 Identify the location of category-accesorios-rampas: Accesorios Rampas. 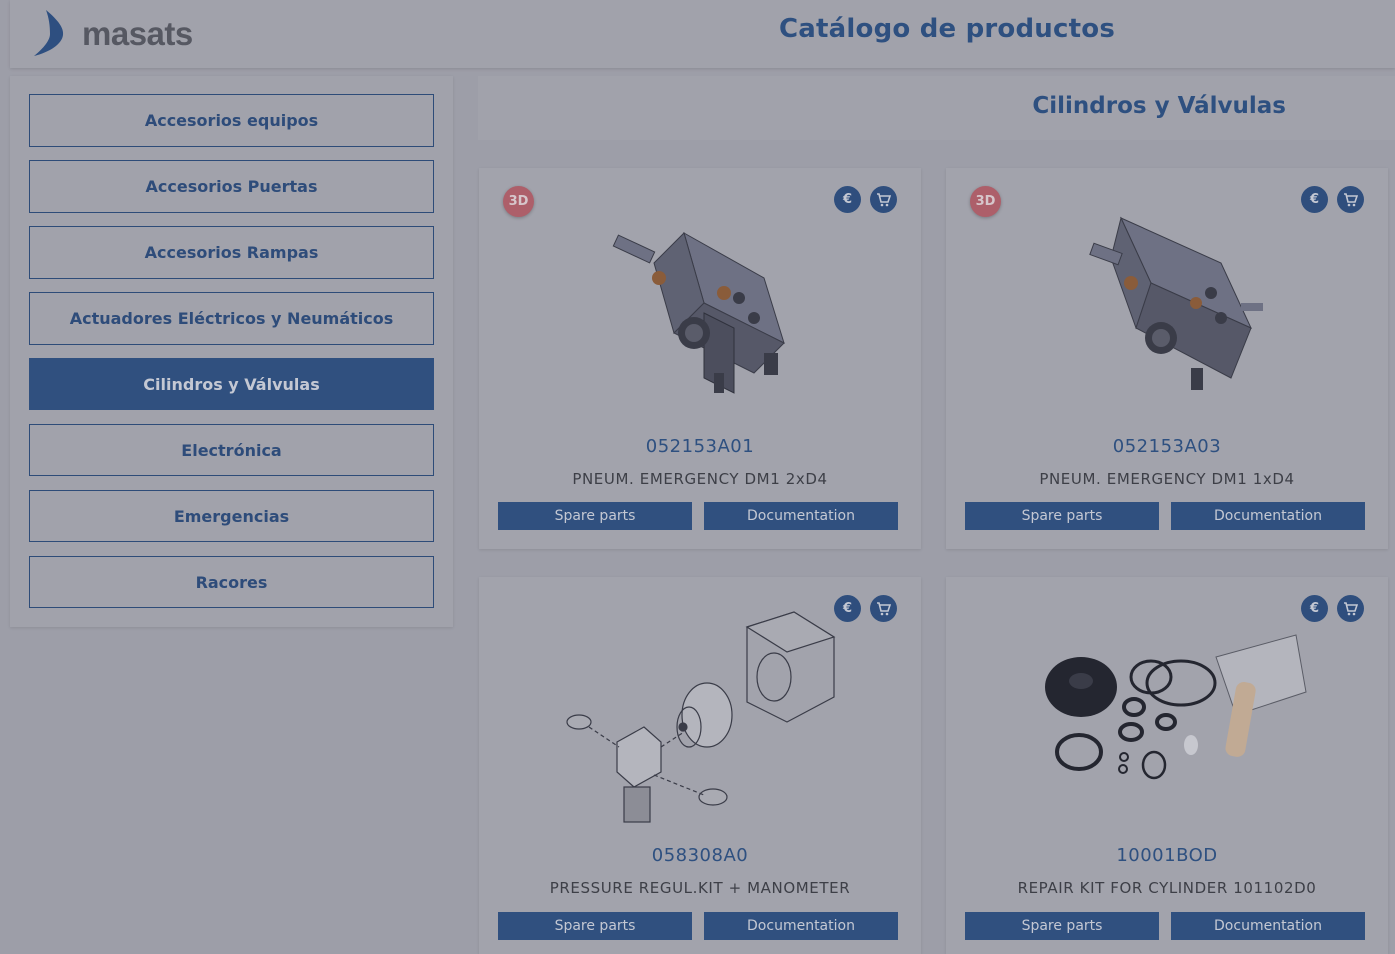
(231, 252).